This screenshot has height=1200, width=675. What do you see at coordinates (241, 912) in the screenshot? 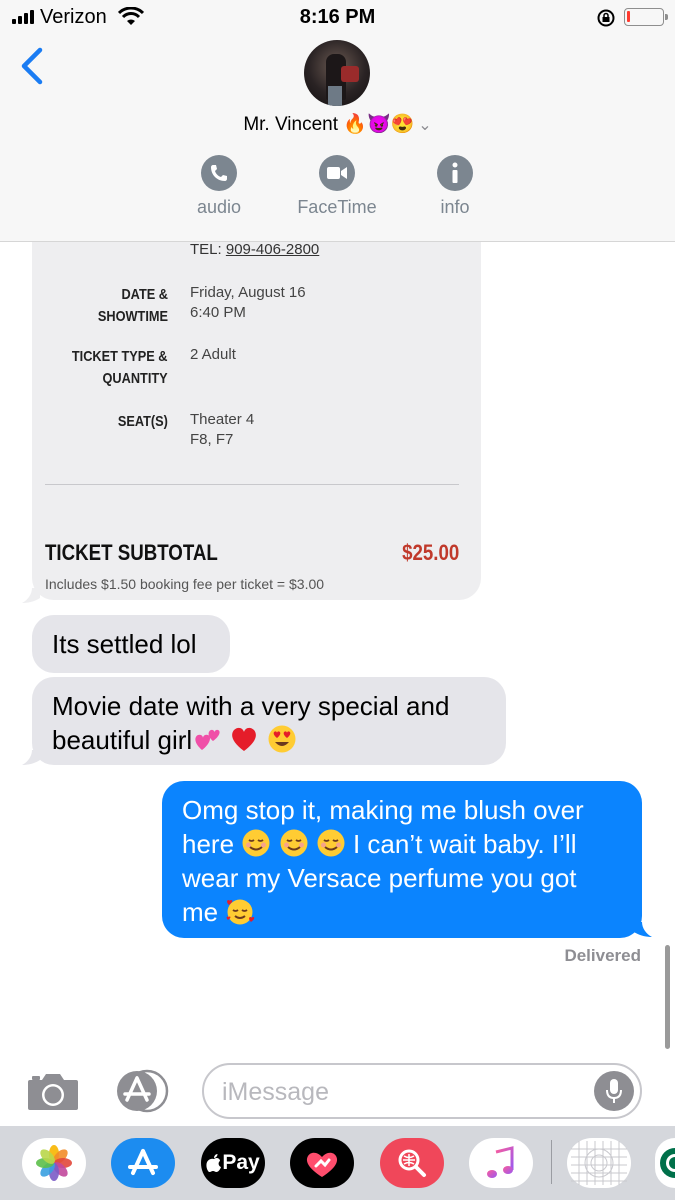
I see `smiling-face-with-hearts-emoji-icon` at bounding box center [241, 912].